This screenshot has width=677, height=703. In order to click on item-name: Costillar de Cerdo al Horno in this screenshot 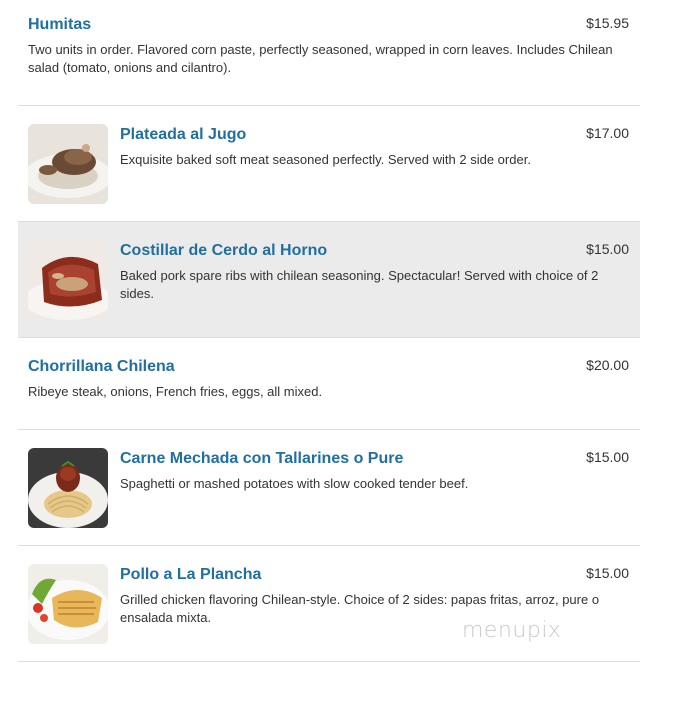, I will do `click(223, 251)`.